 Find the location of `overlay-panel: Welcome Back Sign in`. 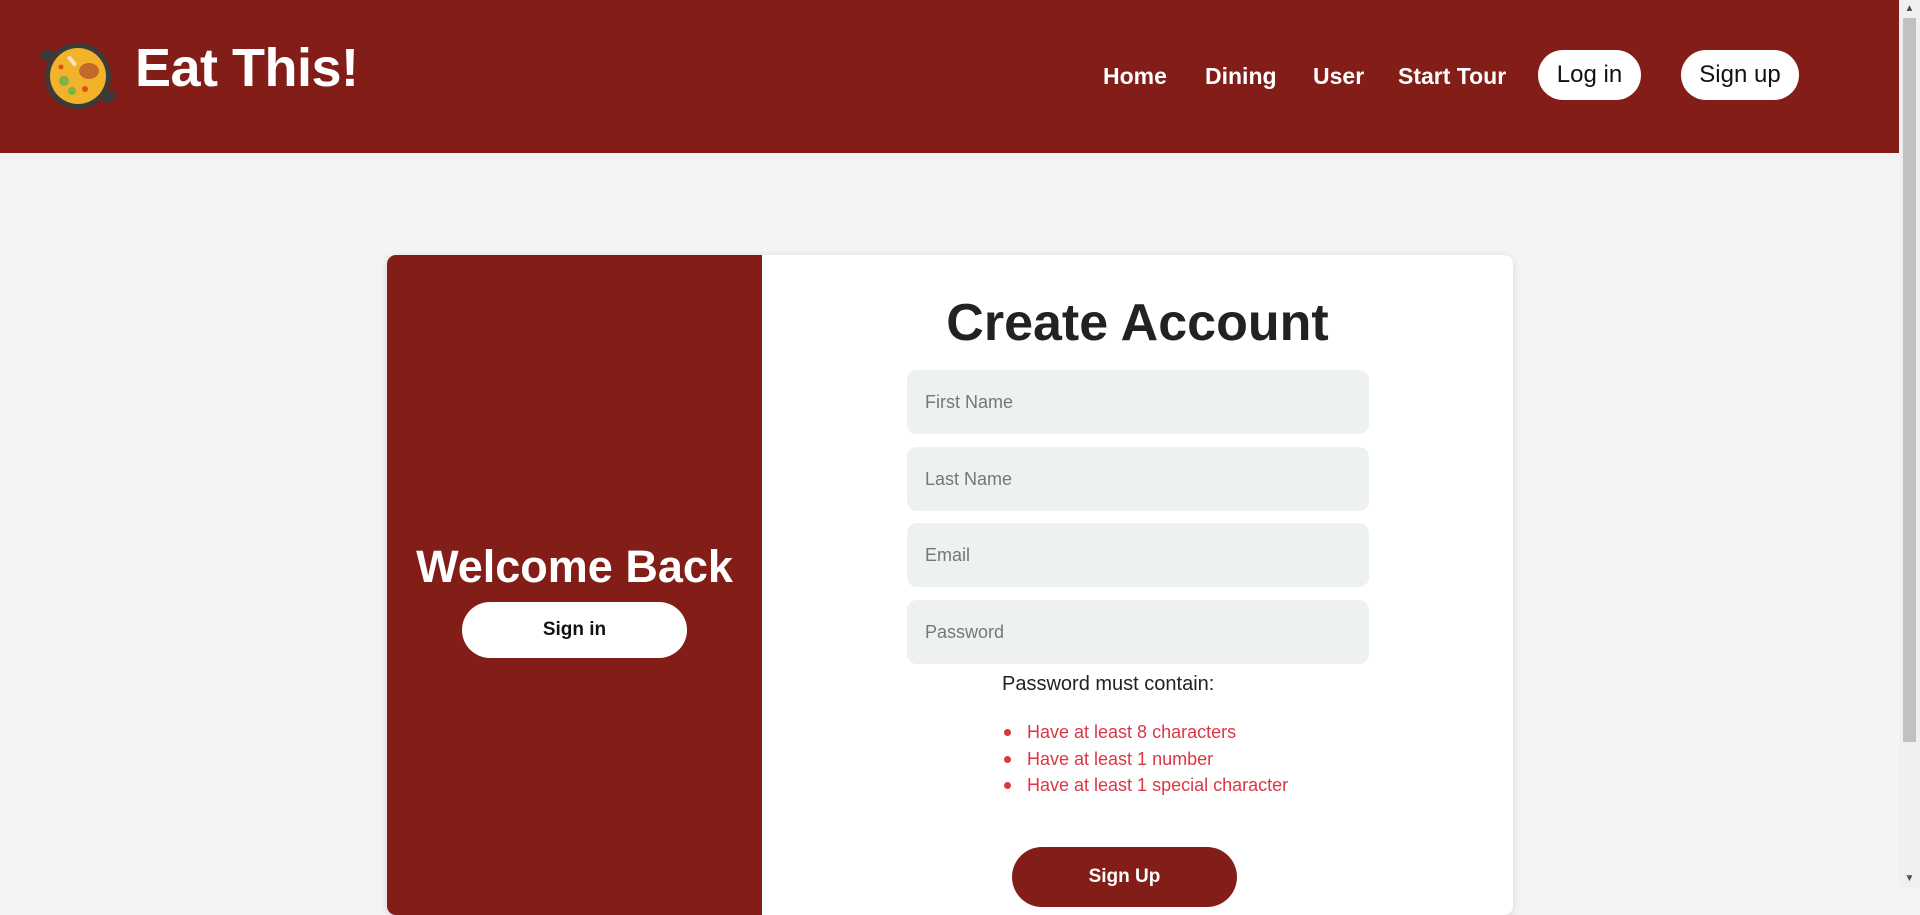

overlay-panel: Welcome Back Sign in is located at coordinates (574, 585).